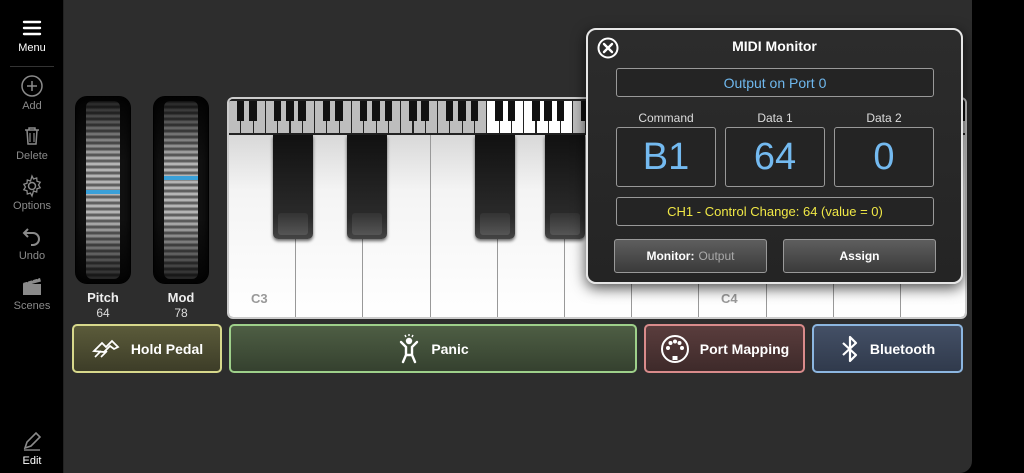  What do you see at coordinates (674, 348) in the screenshot?
I see `midi-port-icon` at bounding box center [674, 348].